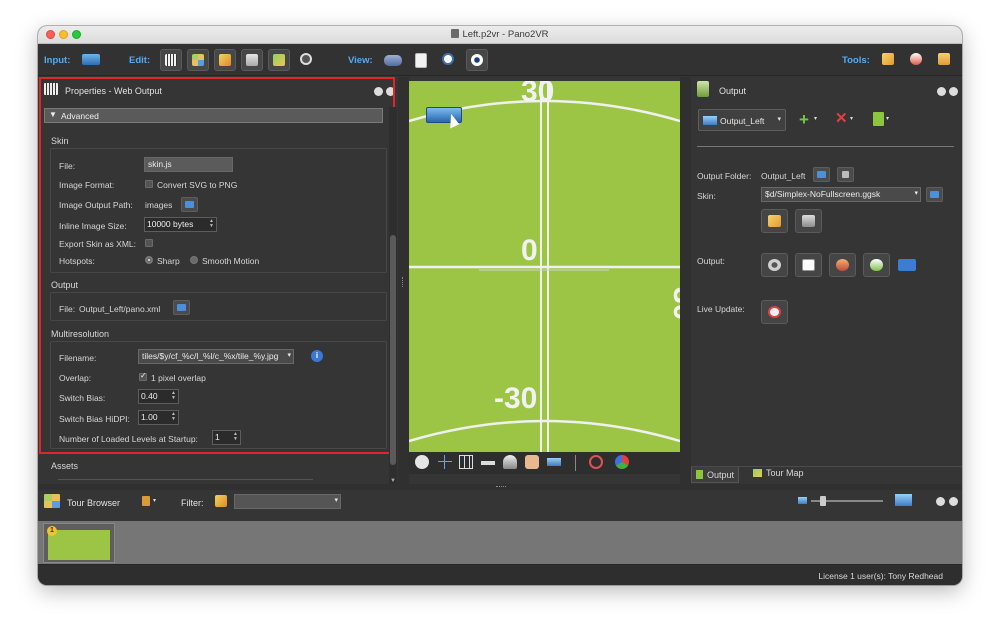  What do you see at coordinates (279, 60) in the screenshot?
I see `map-button` at bounding box center [279, 60].